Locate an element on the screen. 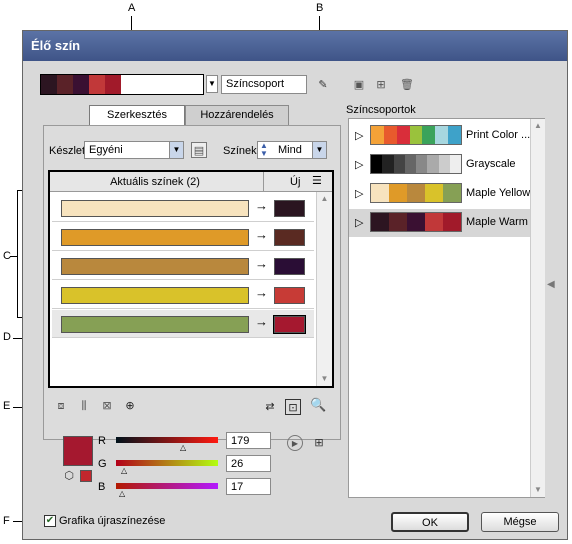 This screenshot has width=572, height=544. group-name-input: Színcsoport is located at coordinates (264, 84).